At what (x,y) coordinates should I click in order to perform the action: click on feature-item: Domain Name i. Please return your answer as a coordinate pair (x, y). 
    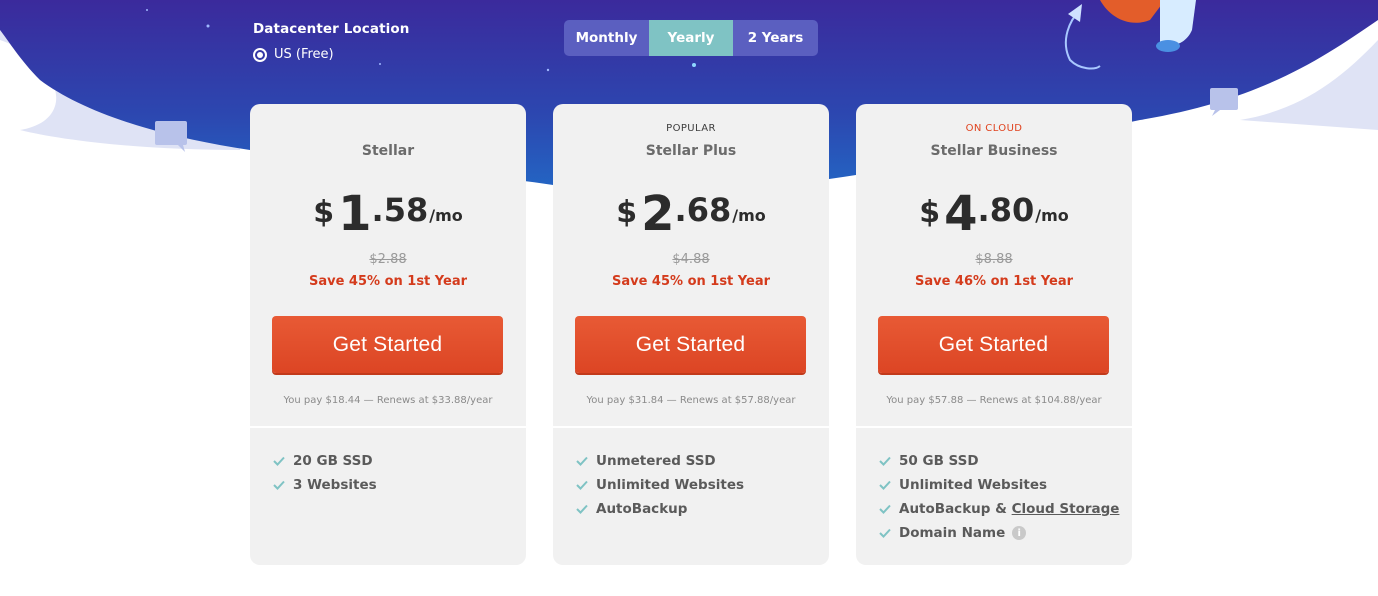
    Looking at the image, I should click on (998, 533).